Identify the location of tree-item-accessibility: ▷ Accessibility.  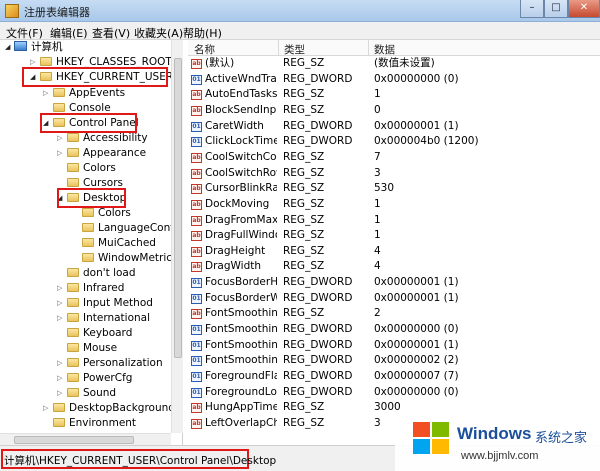
(102, 138).